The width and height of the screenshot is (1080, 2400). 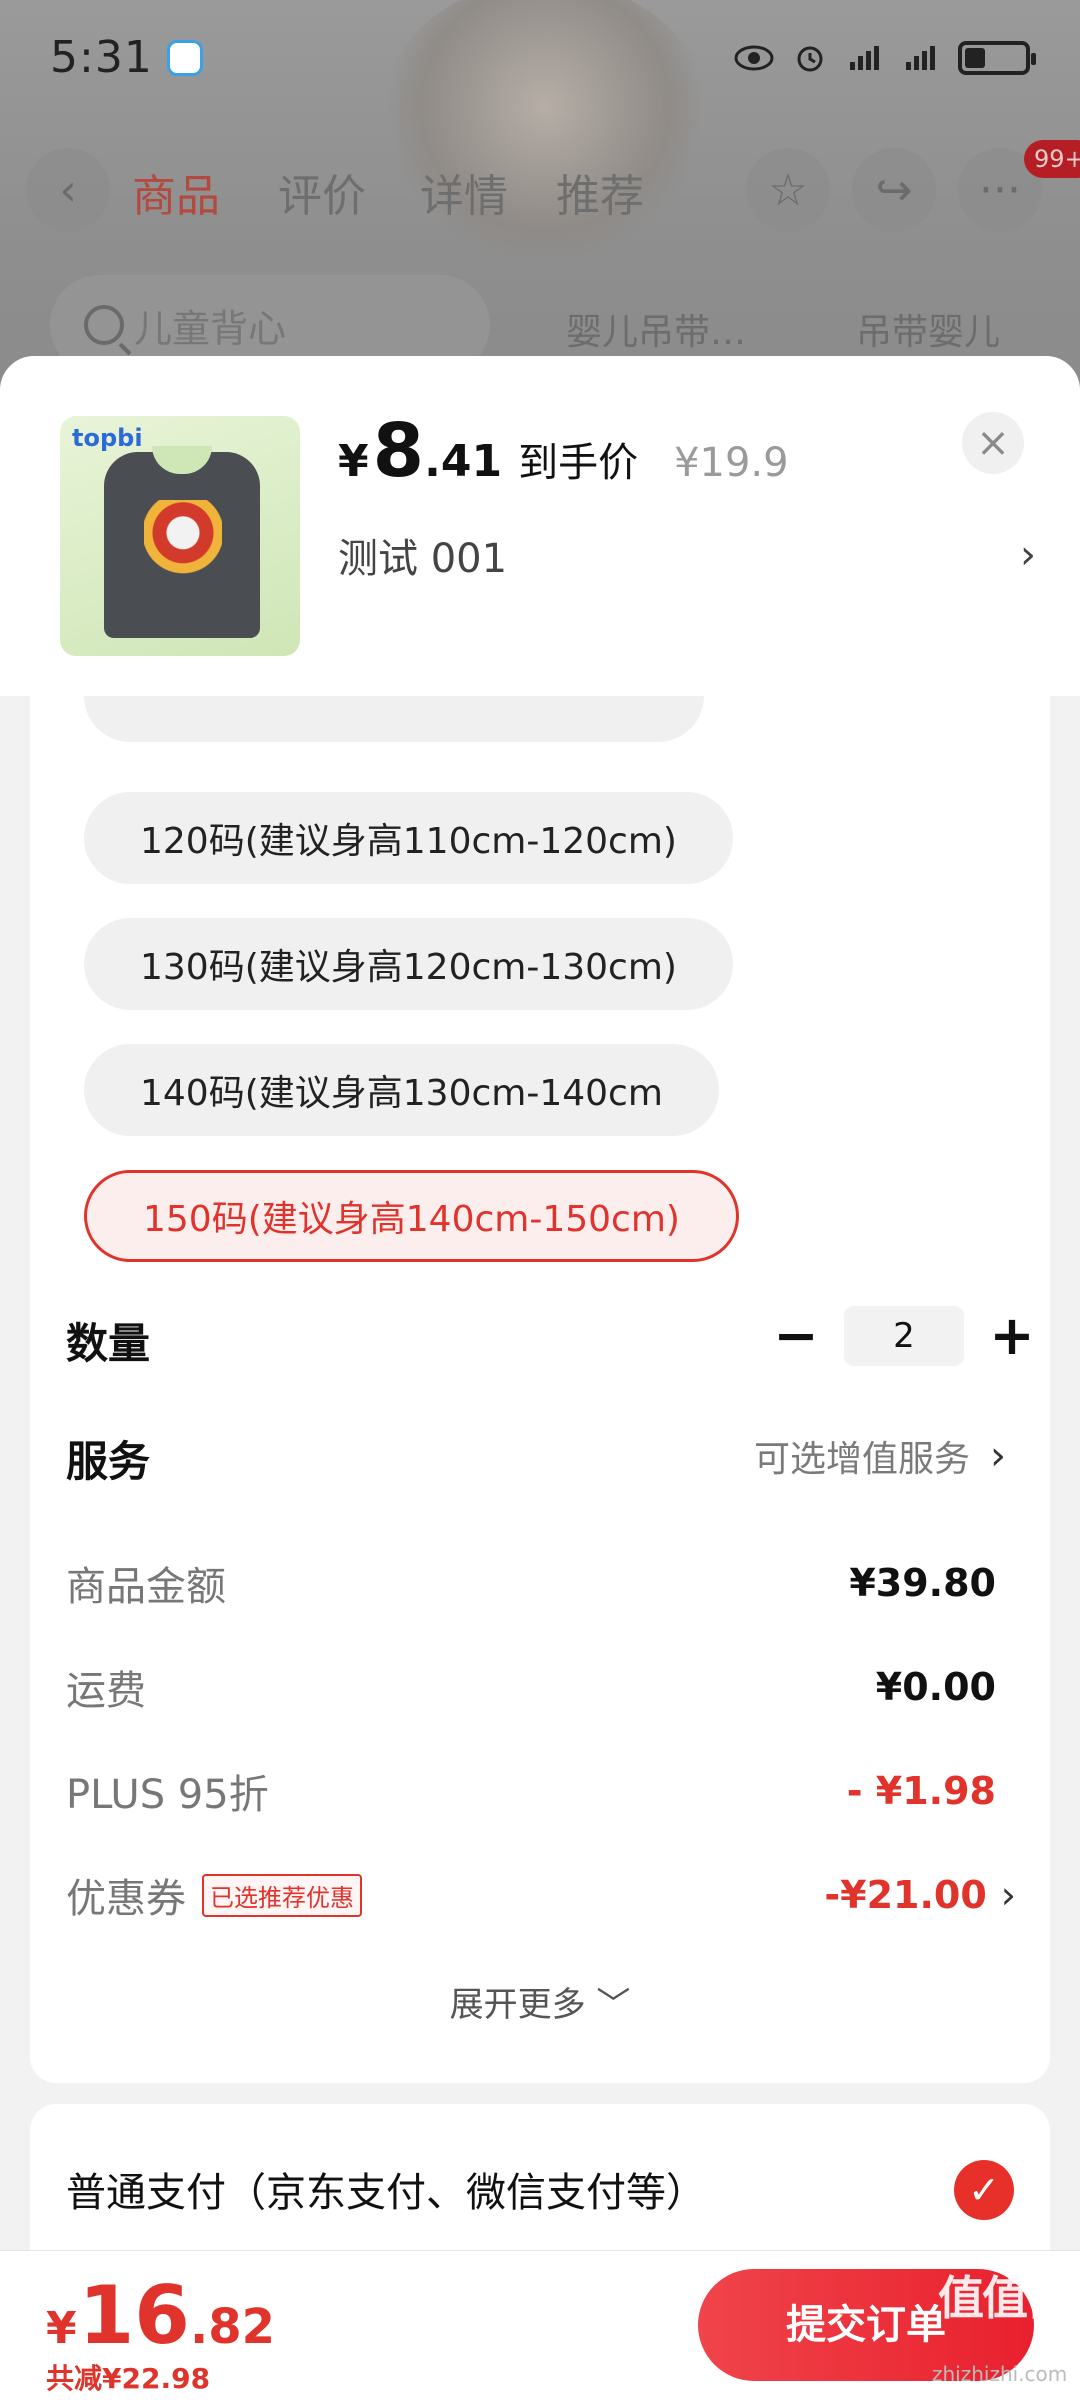 What do you see at coordinates (796, 1336) in the screenshot?
I see `quantity-minus-button: −` at bounding box center [796, 1336].